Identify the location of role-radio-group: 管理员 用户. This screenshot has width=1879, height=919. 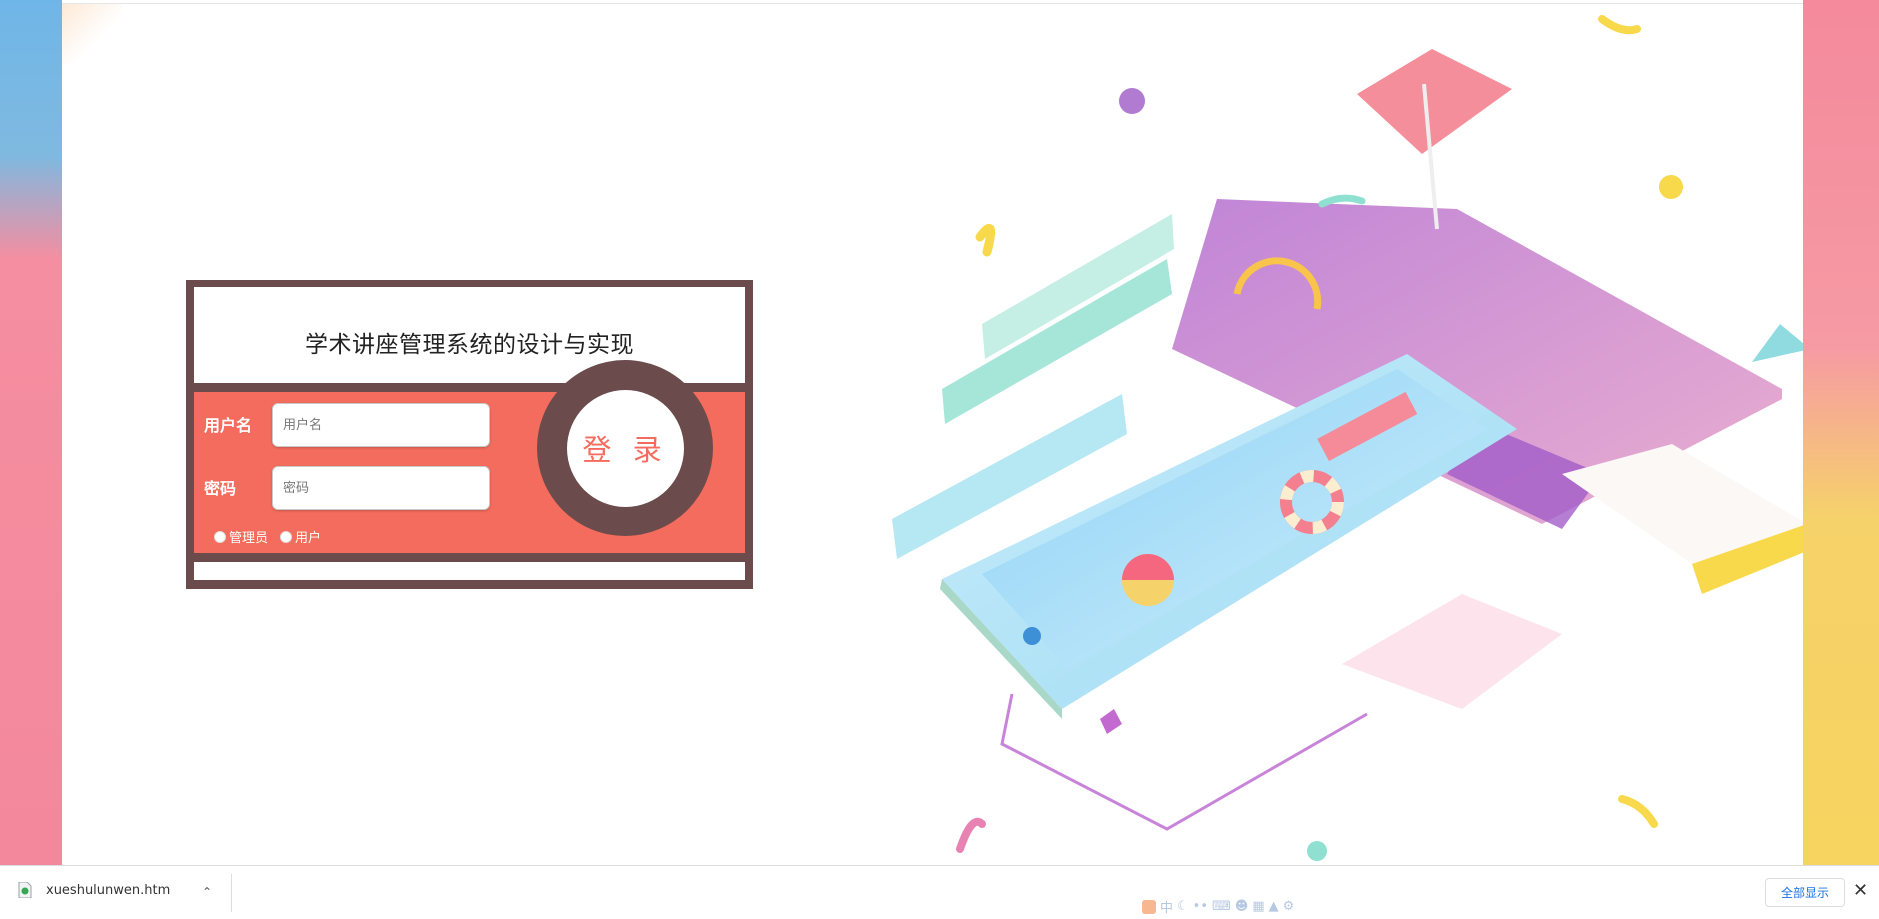
(273, 536).